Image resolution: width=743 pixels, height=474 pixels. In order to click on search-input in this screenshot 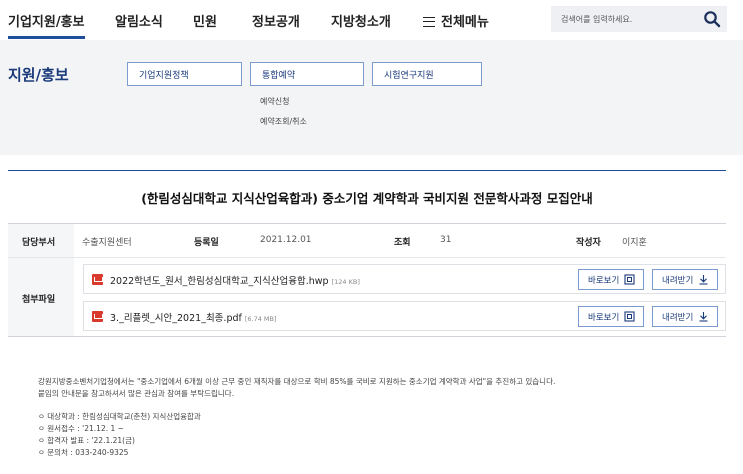, I will do `click(626, 19)`.